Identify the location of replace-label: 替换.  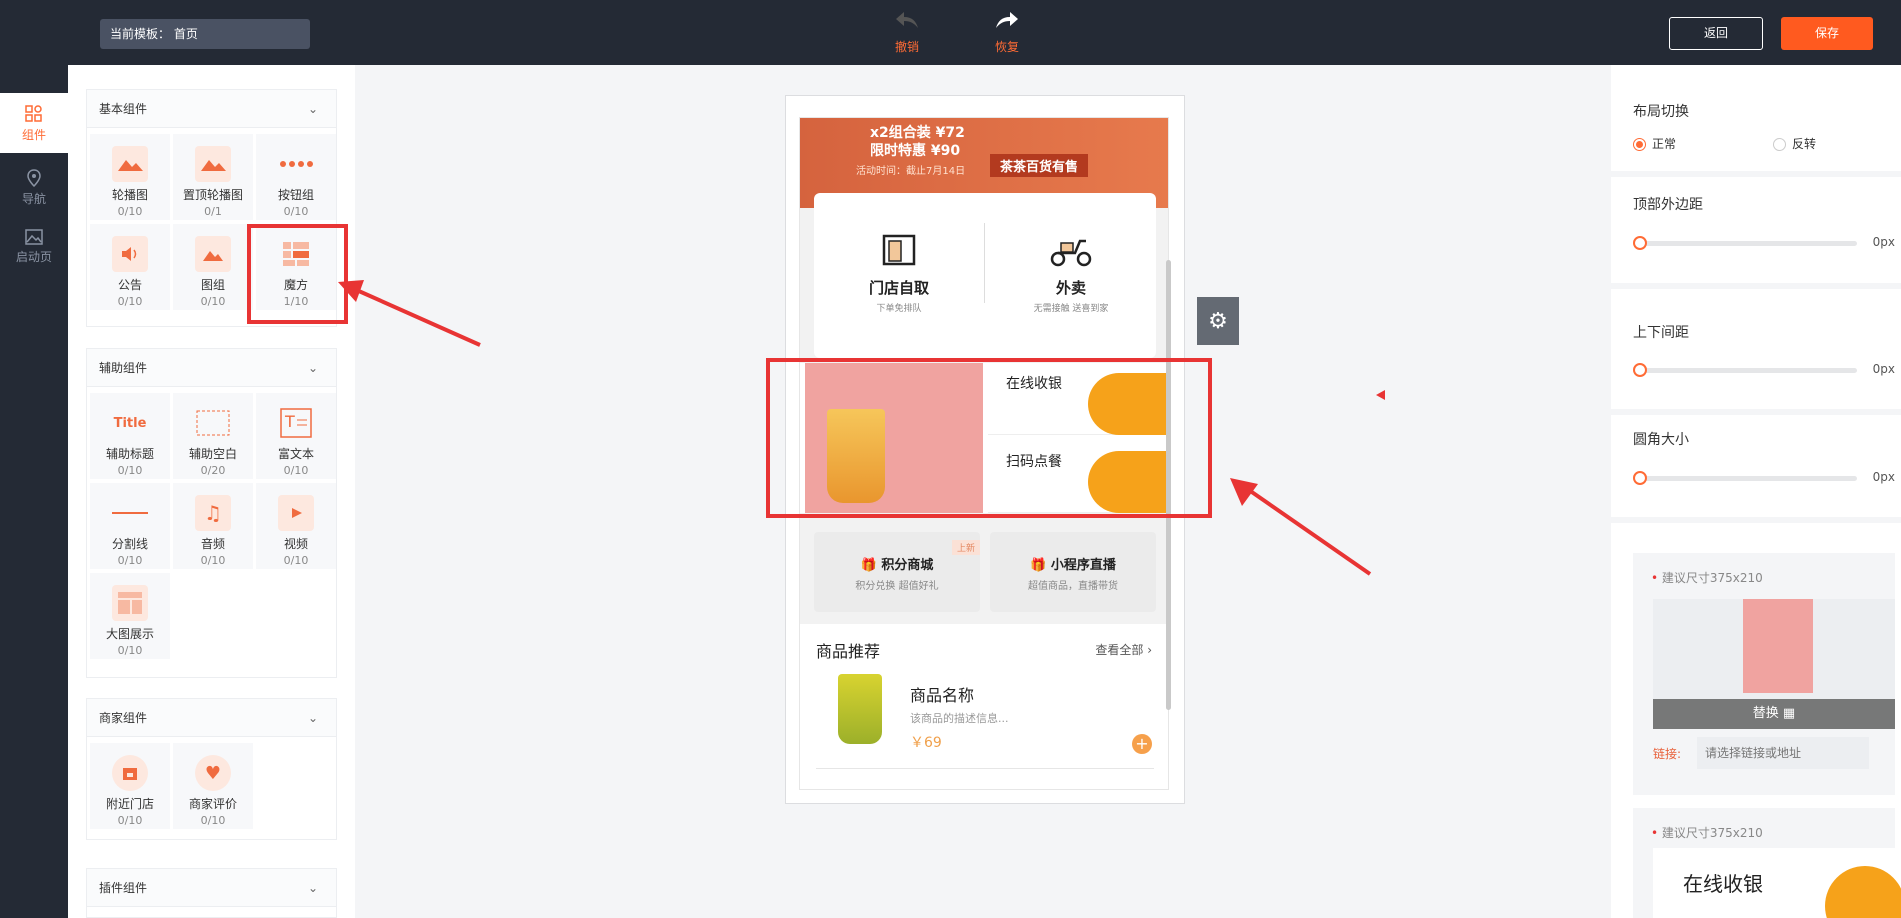
(1765, 713).